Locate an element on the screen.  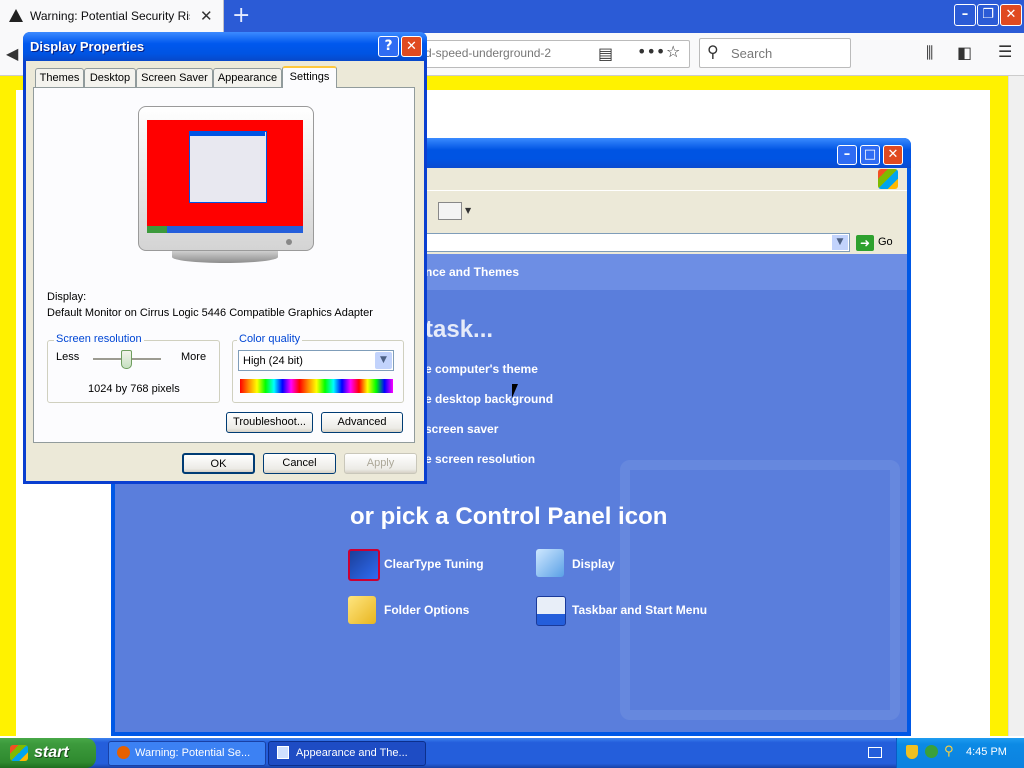
address-dropdown-icon: ▼ is located at coordinates (840, 242).